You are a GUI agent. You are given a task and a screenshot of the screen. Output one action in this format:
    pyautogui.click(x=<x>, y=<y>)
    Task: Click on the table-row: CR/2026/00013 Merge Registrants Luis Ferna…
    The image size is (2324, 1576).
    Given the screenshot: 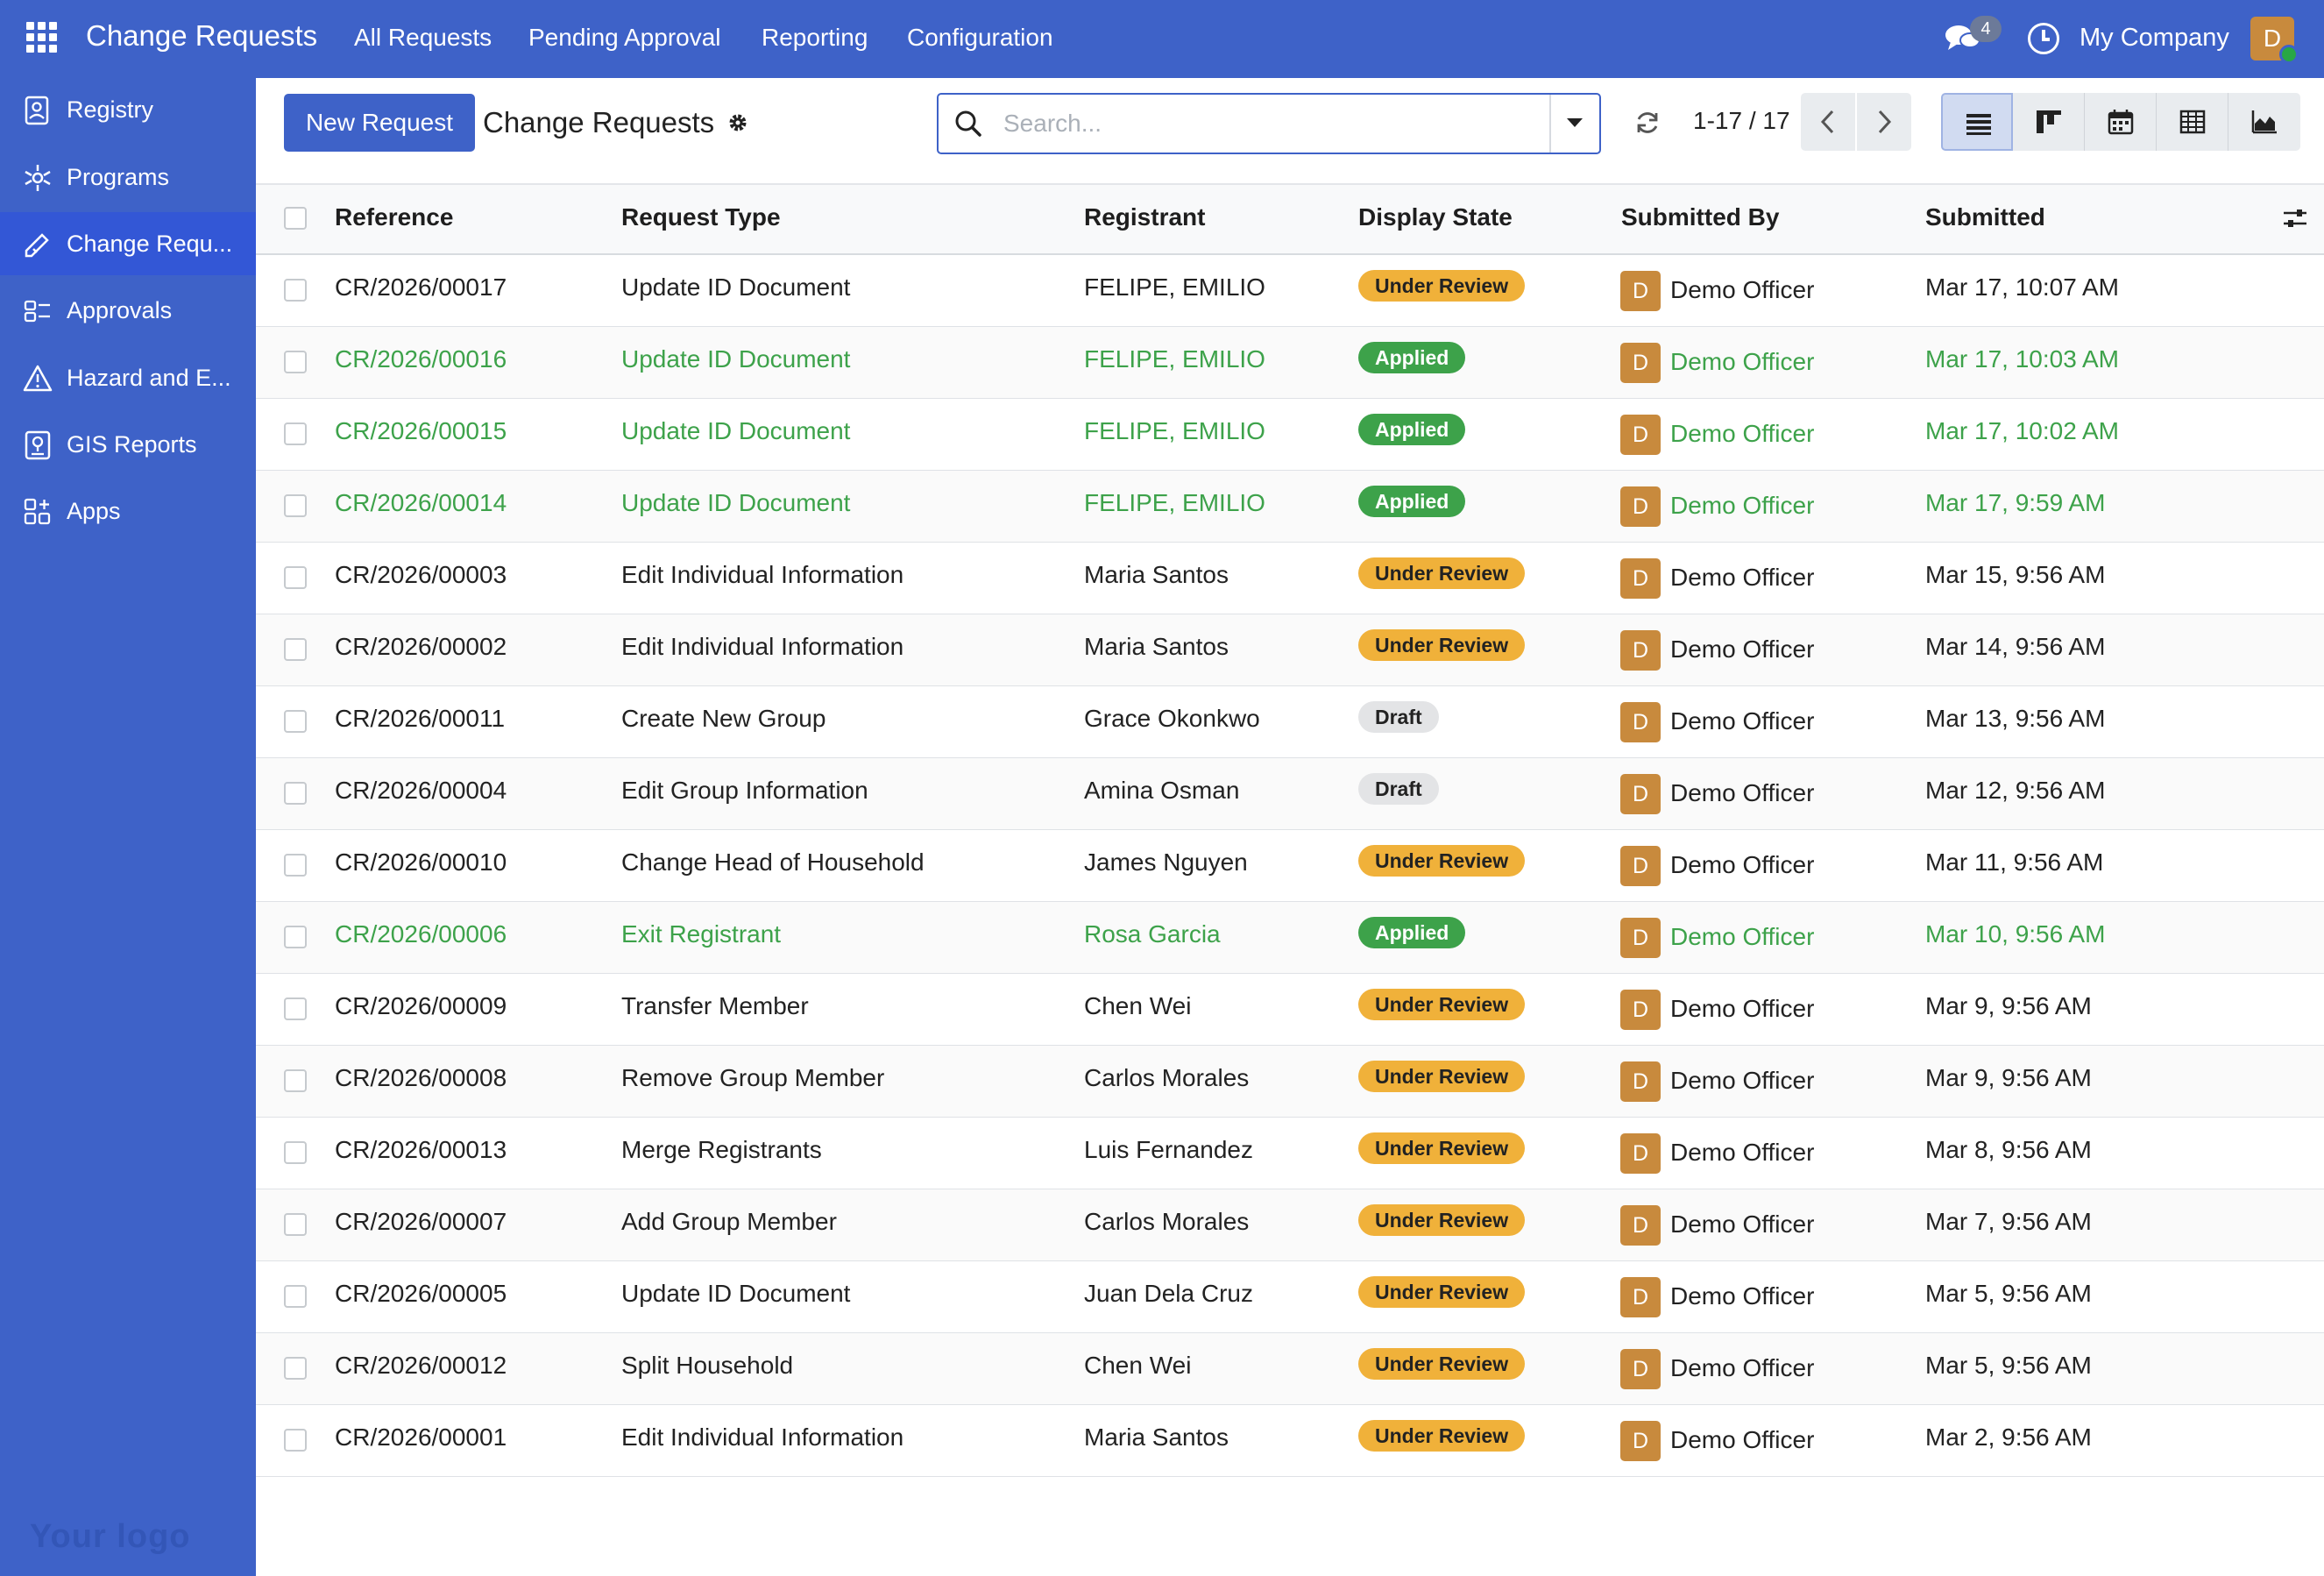 What is the action you would take?
    pyautogui.click(x=1290, y=1153)
    